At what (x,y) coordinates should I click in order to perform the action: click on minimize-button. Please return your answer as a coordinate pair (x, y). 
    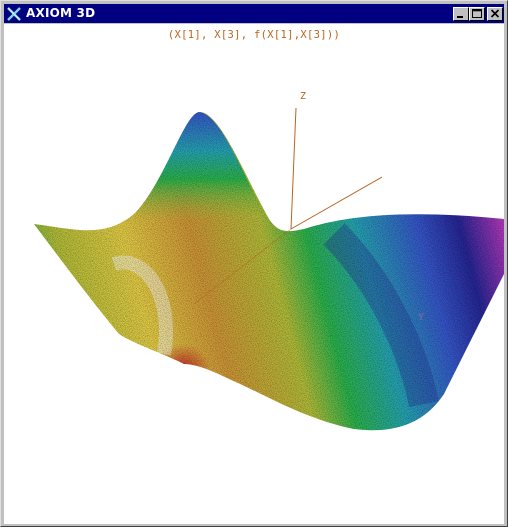
    Looking at the image, I should click on (461, 14).